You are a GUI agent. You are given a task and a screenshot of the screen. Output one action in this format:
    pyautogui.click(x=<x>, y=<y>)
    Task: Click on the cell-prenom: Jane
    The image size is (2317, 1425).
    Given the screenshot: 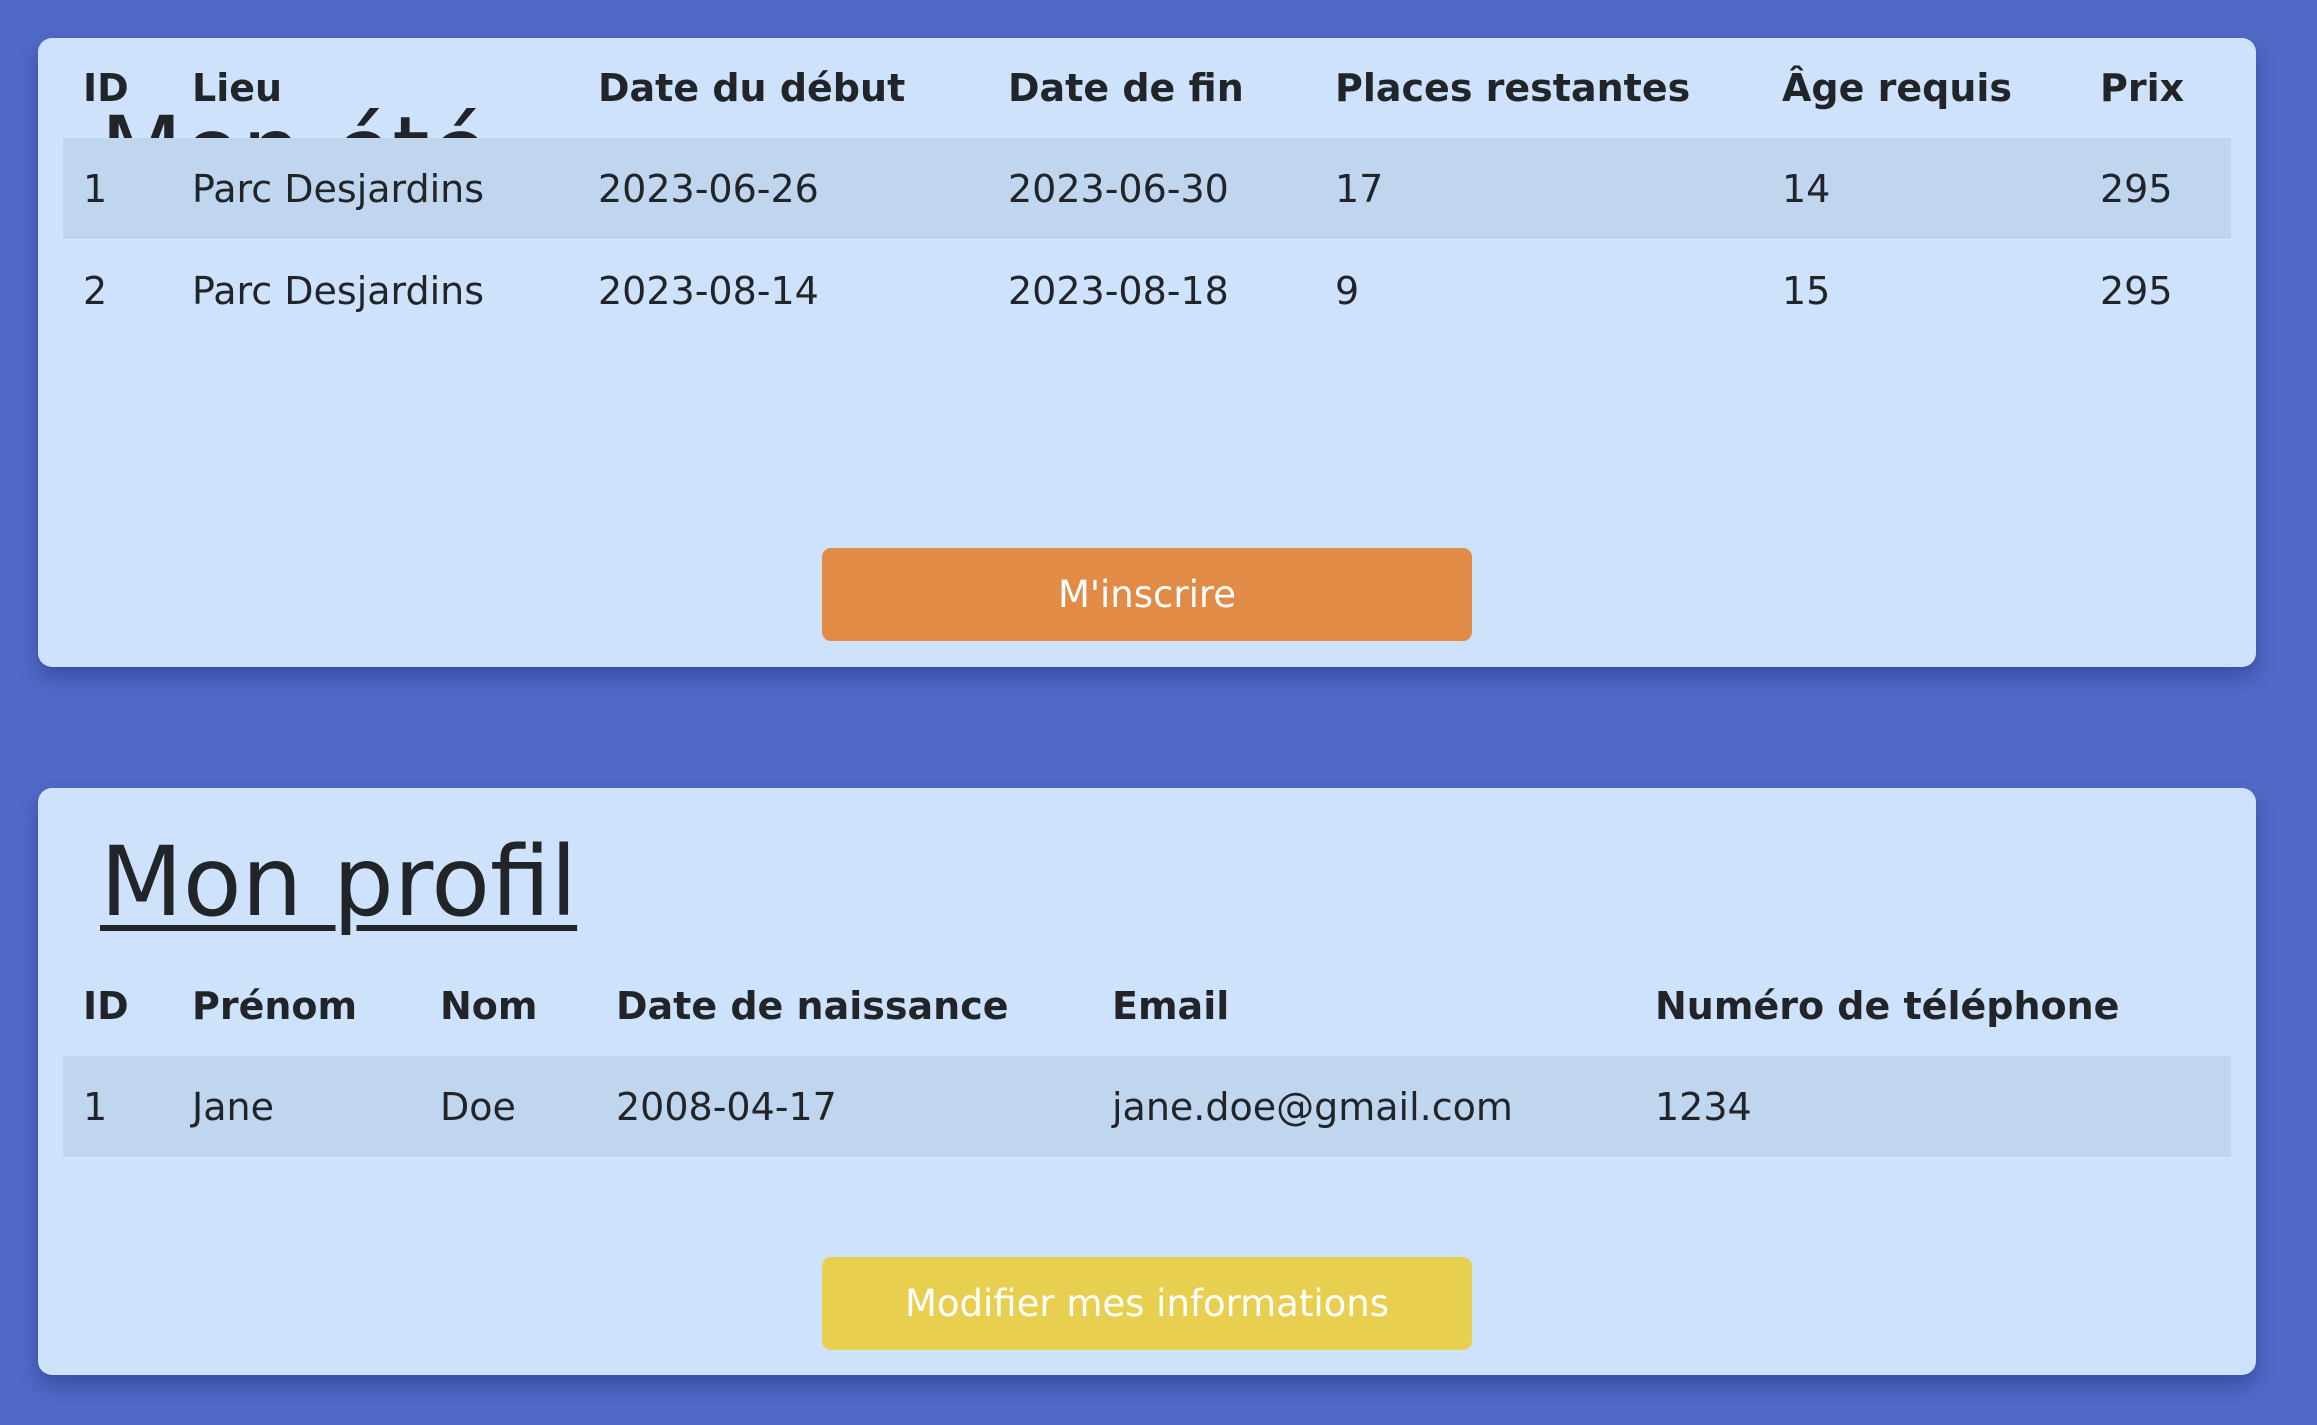 What is the action you would take?
    pyautogui.click(x=296, y=1107)
    